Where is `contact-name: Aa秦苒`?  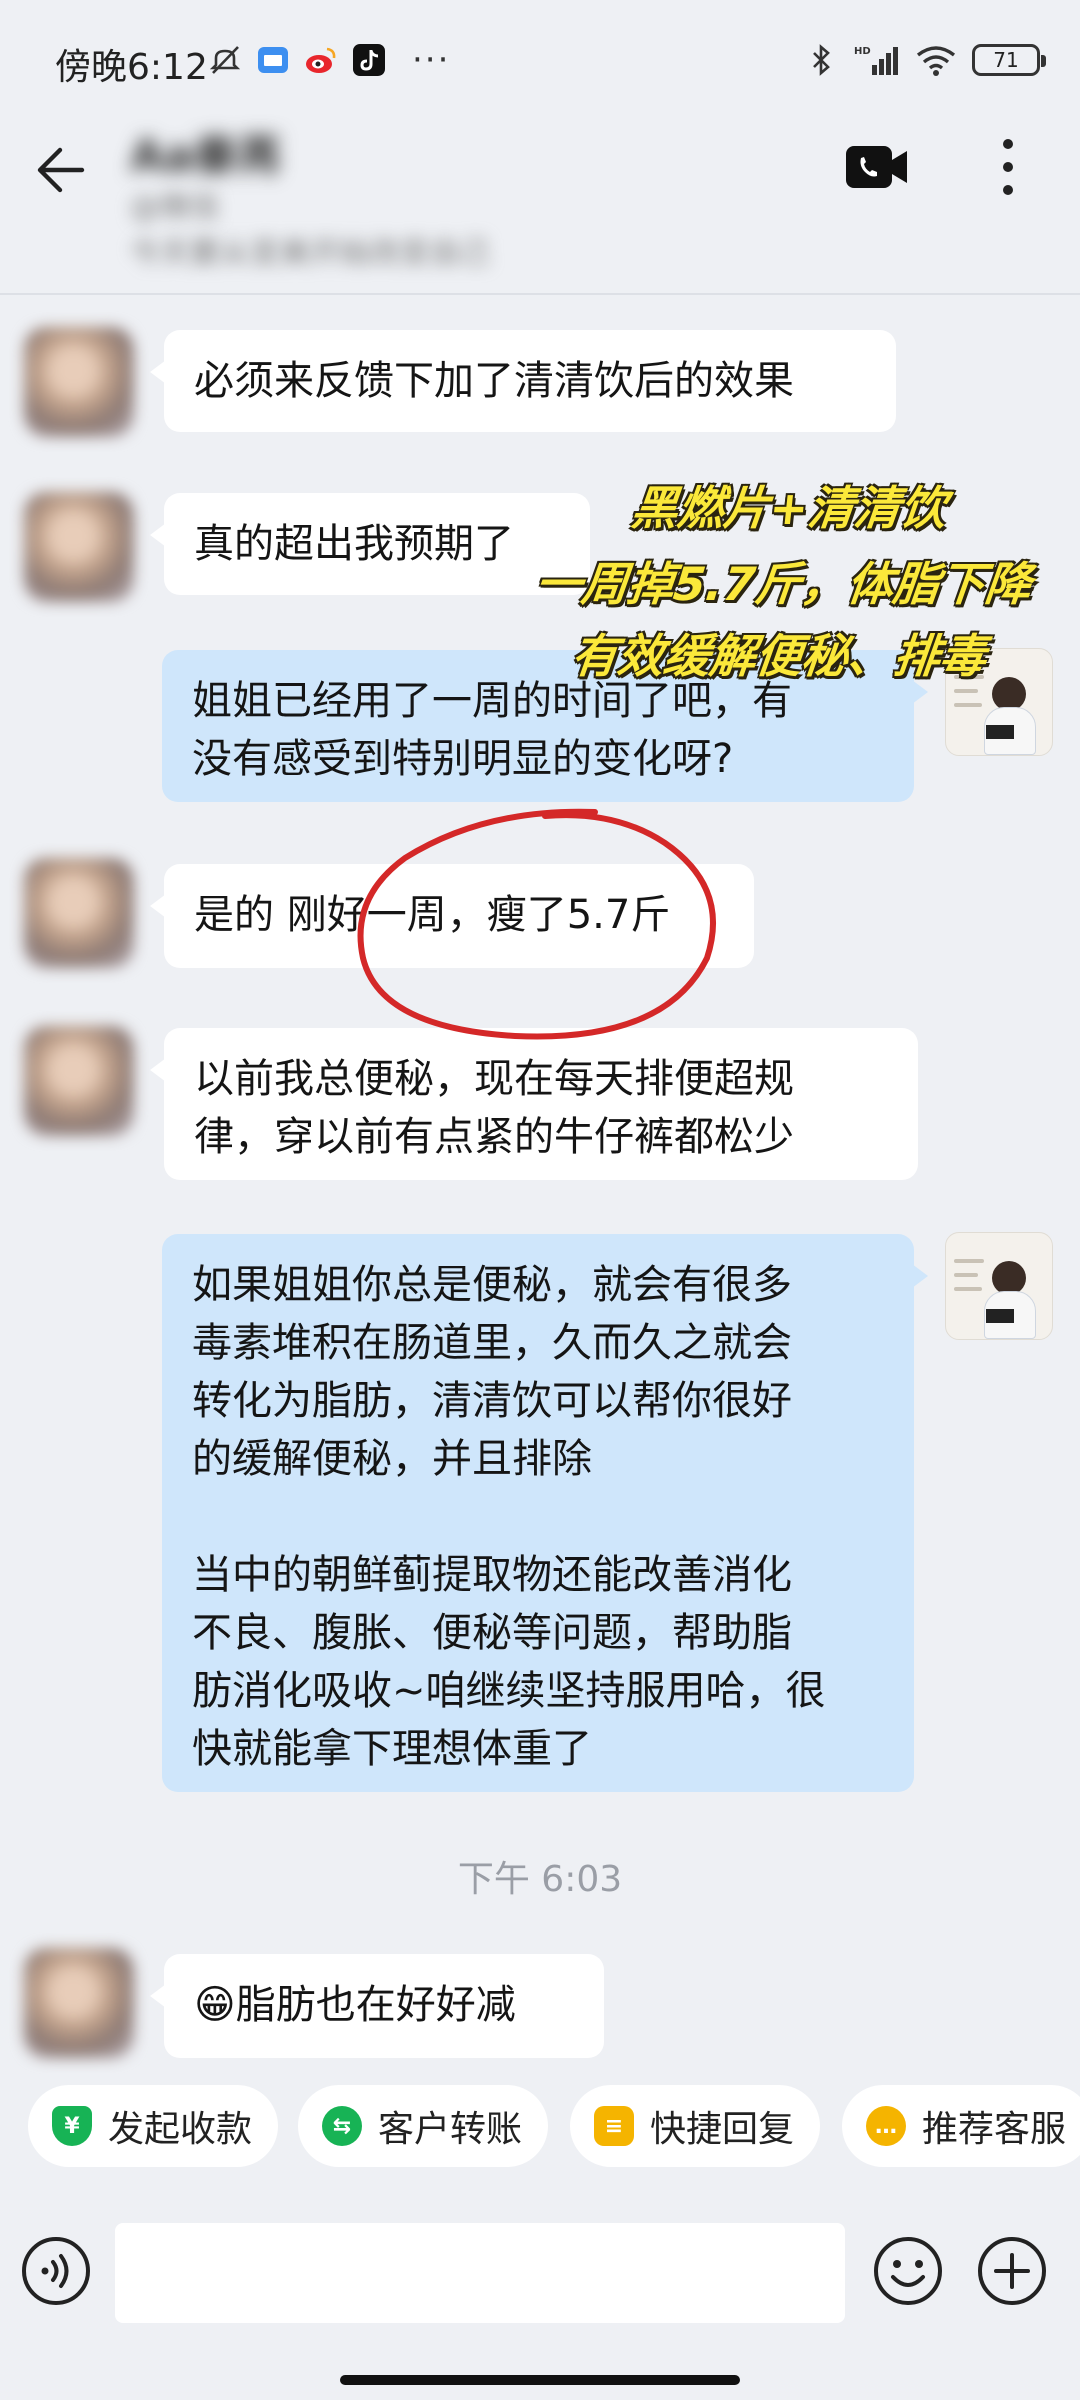
contact-name: Aa秦苒 is located at coordinates (206, 152).